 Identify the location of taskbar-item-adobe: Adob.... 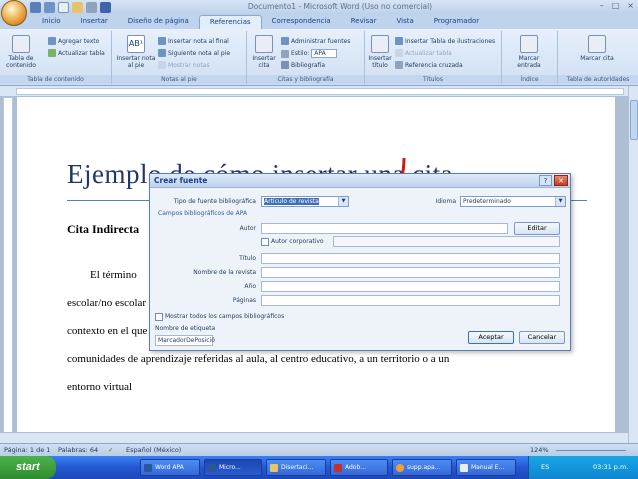
(359, 467).